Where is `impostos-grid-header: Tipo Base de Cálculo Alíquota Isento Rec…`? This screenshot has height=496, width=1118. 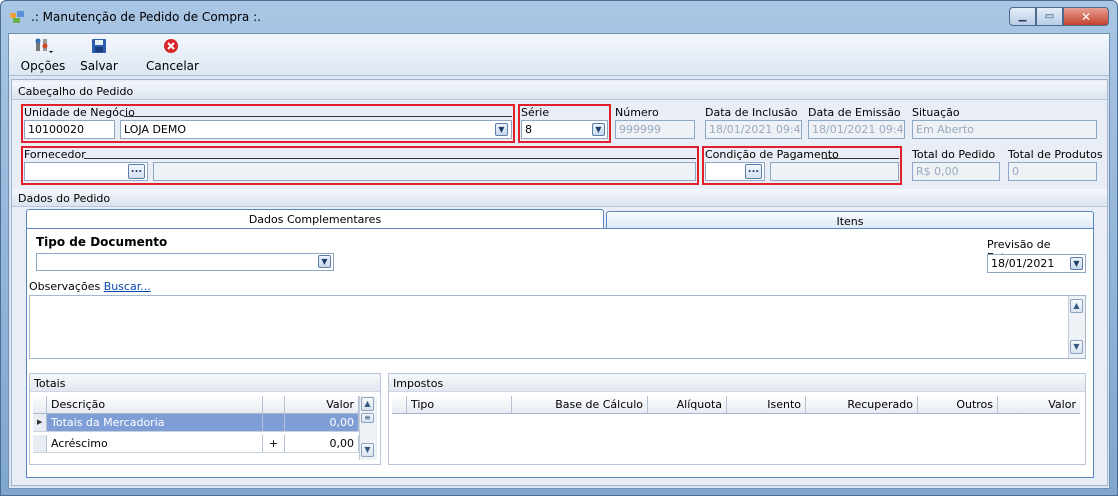 impostos-grid-header: Tipo Base de Cálculo Alíquota Isento Rec… is located at coordinates (736, 405).